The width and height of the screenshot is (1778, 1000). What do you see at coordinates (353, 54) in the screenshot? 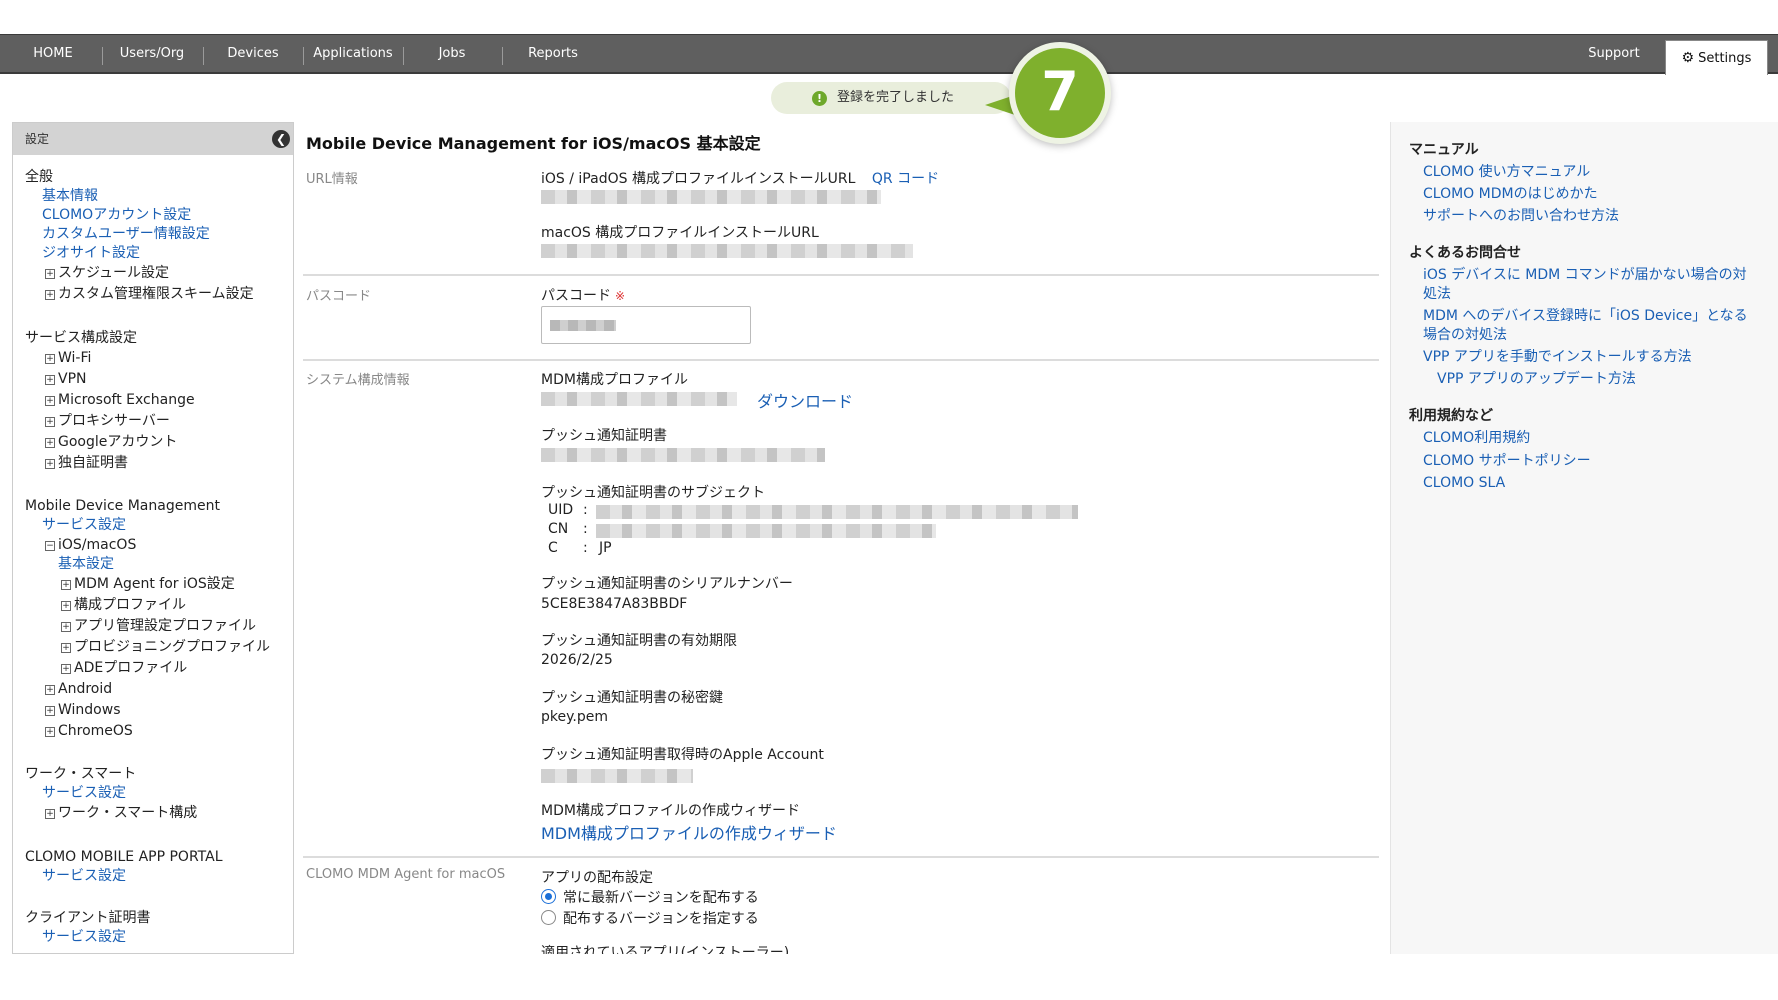
I see `nav-applications: Applications` at bounding box center [353, 54].